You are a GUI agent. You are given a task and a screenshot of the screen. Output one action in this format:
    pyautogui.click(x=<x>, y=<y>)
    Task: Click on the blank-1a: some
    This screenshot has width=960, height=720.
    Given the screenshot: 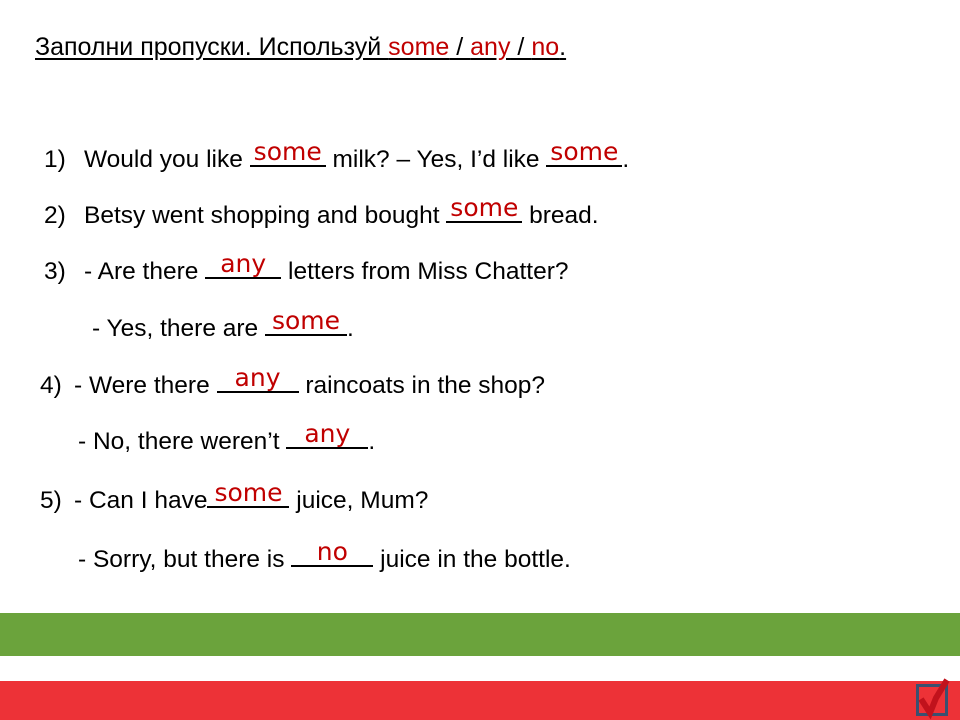 What is the action you would take?
    pyautogui.click(x=287, y=151)
    